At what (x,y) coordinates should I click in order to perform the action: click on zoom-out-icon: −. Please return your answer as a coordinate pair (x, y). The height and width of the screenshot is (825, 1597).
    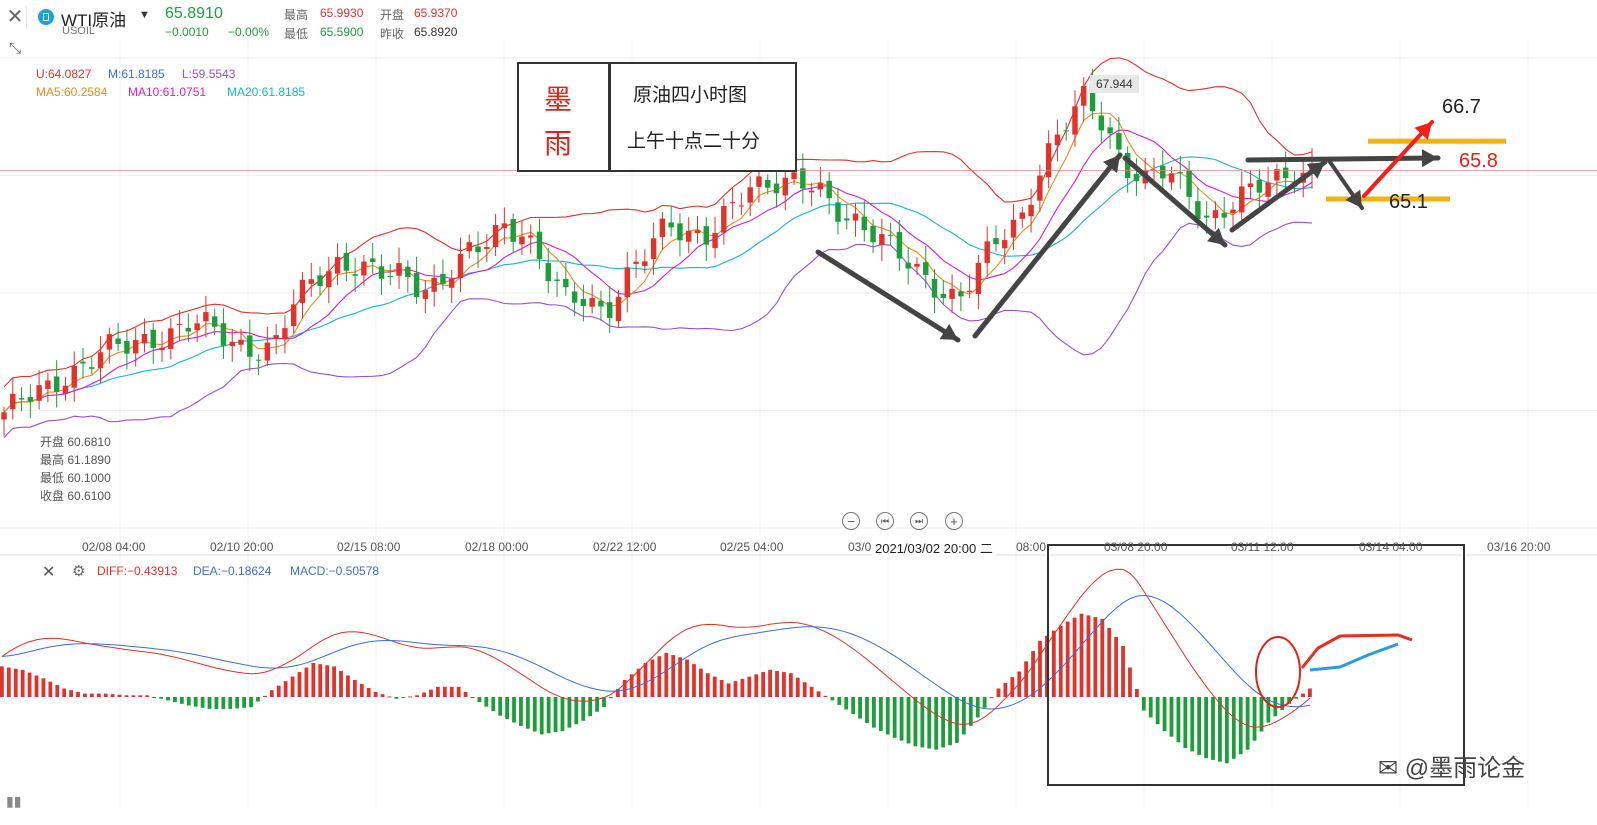
    Looking at the image, I should click on (851, 521).